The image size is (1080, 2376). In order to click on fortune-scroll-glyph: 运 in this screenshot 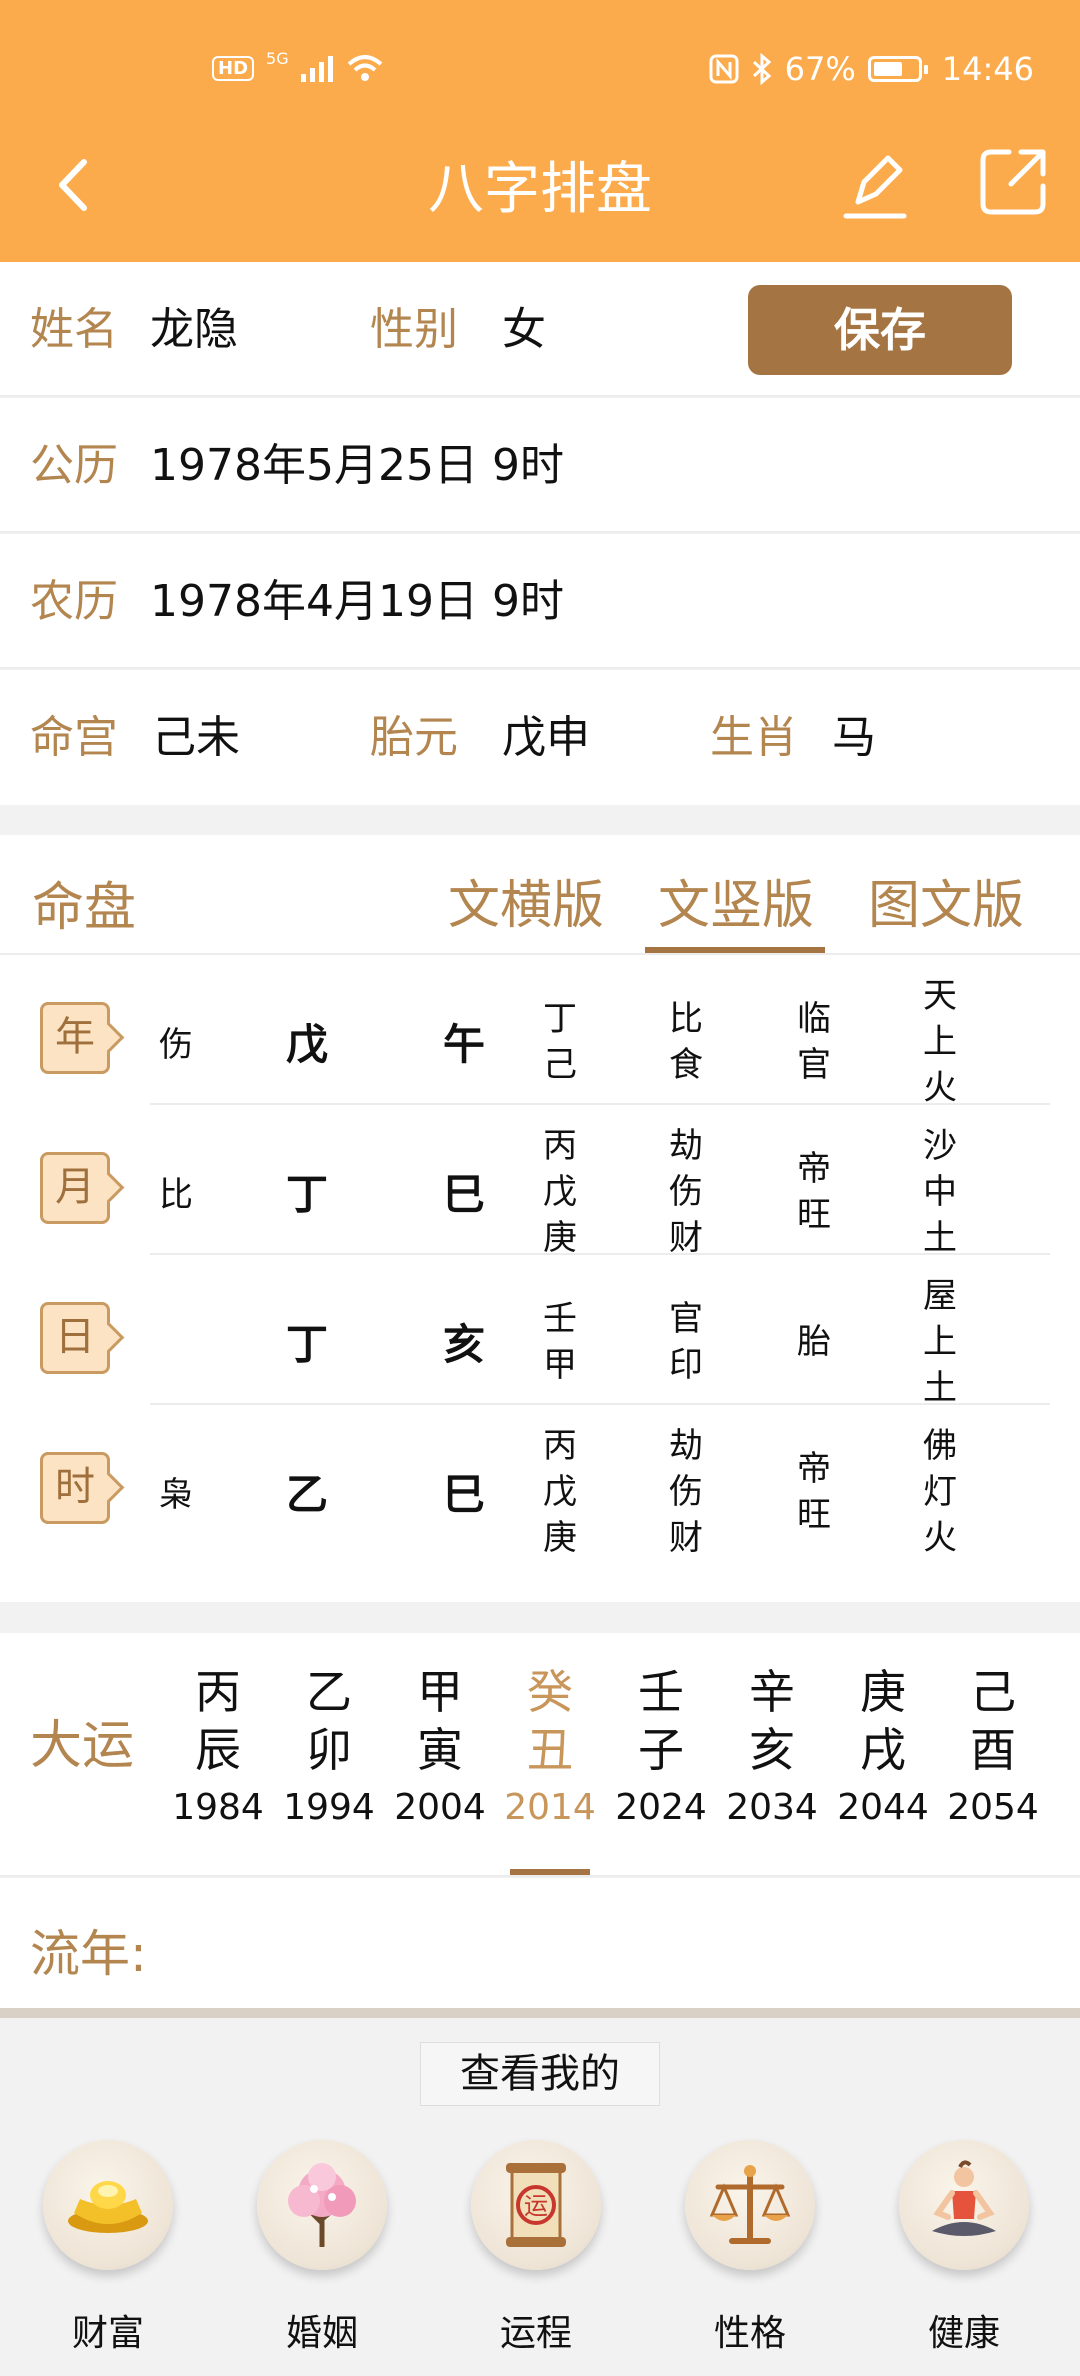, I will do `click(536, 2206)`.